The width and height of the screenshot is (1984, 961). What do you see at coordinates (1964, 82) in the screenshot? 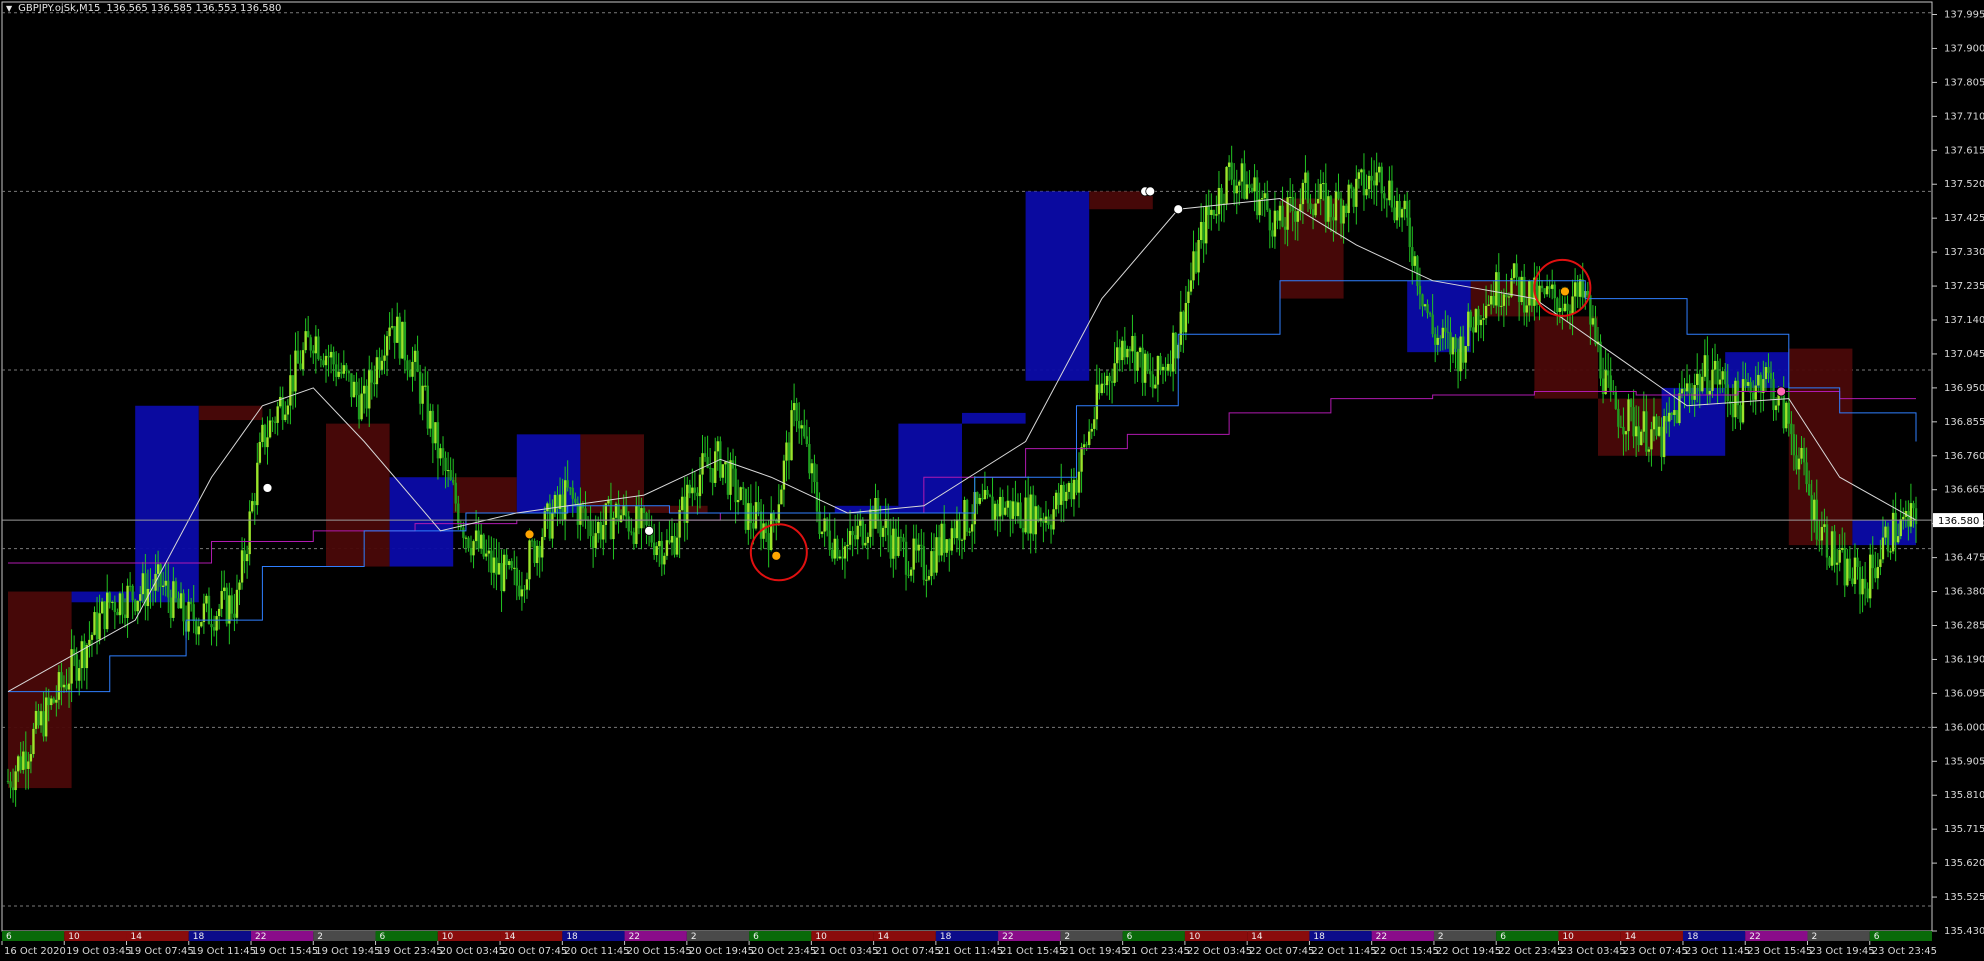
I see `price-tick-label: 137.805` at bounding box center [1964, 82].